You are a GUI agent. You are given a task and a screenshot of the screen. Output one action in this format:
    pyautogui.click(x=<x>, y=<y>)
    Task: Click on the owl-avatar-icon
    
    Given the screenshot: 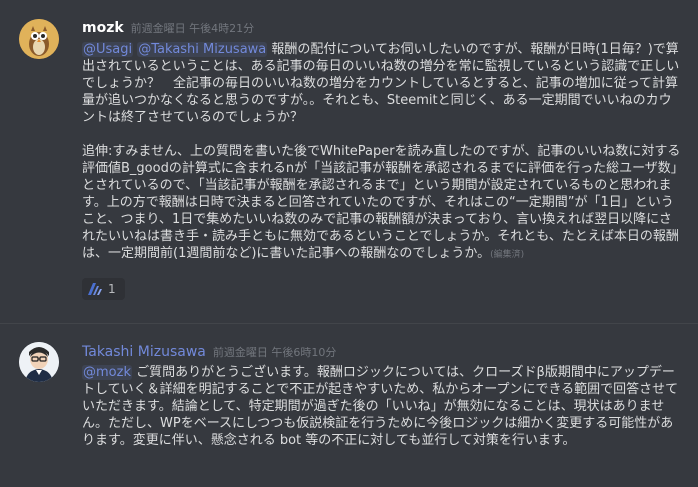 What is the action you would take?
    pyautogui.click(x=39, y=39)
    